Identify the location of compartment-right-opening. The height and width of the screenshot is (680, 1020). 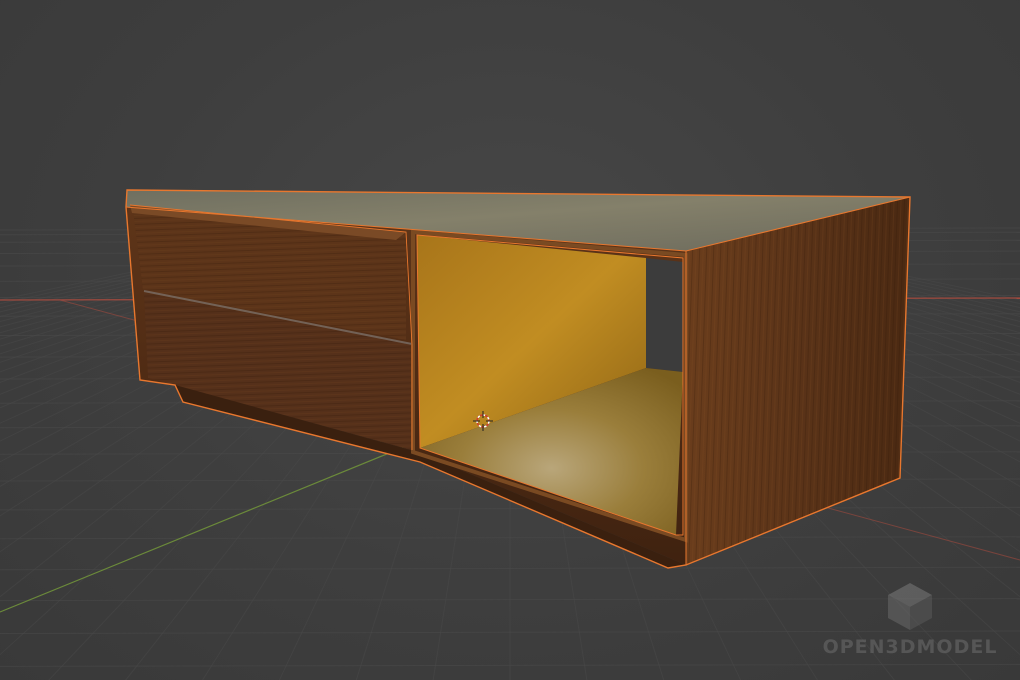
(664, 315).